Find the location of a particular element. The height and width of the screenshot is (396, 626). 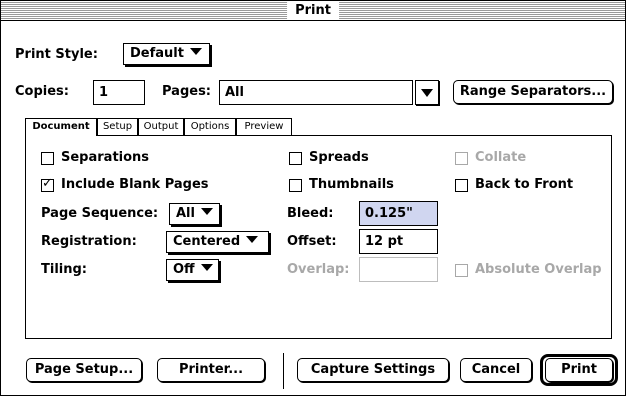

tab-preview: Preview is located at coordinates (264, 126).